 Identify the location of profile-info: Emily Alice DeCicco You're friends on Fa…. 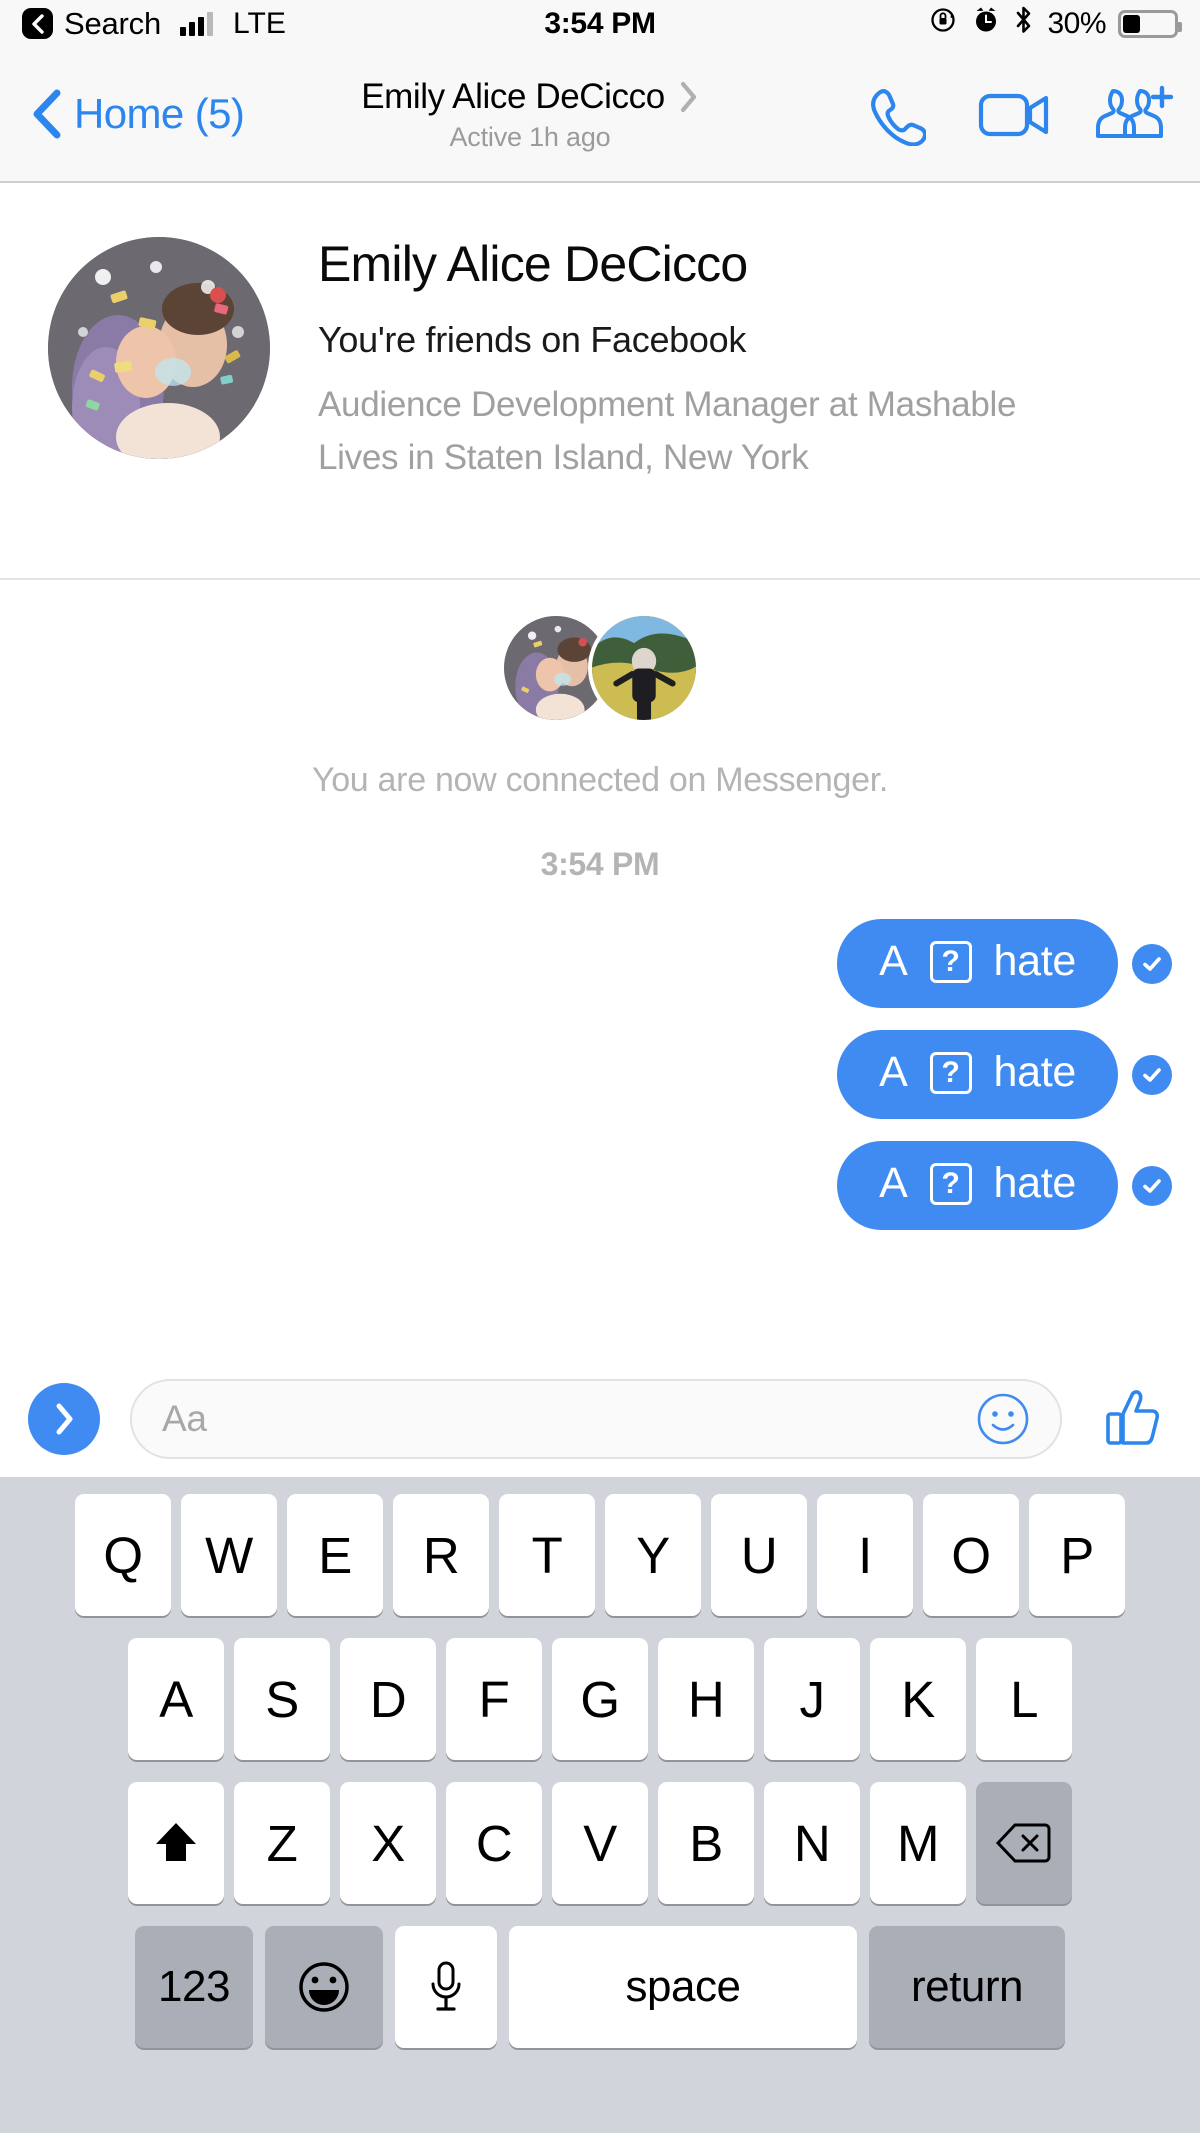
(667, 352).